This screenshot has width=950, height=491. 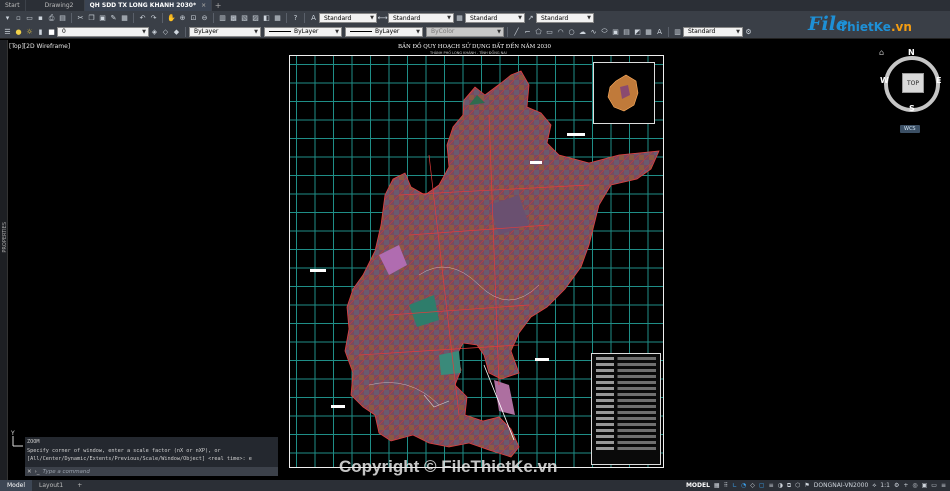 I want to click on annotation-scale-icon: ⟡, so click(x=874, y=486).